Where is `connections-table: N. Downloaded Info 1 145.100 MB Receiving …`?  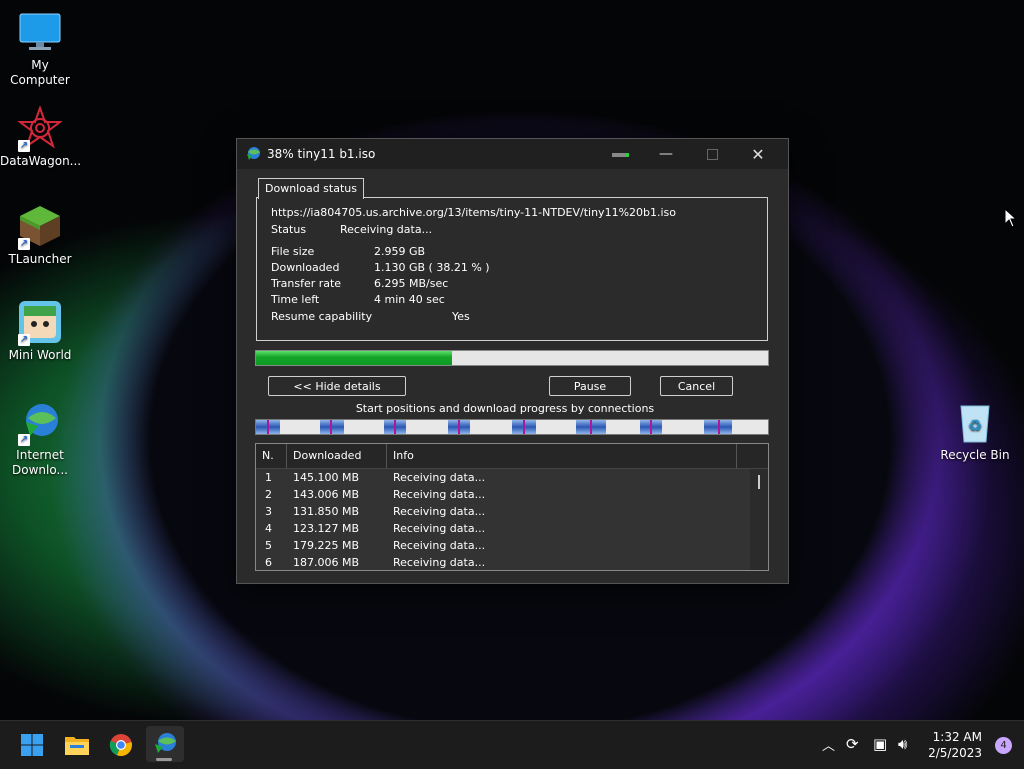 connections-table: N. Downloaded Info 1 145.100 MB Receiving … is located at coordinates (512, 507).